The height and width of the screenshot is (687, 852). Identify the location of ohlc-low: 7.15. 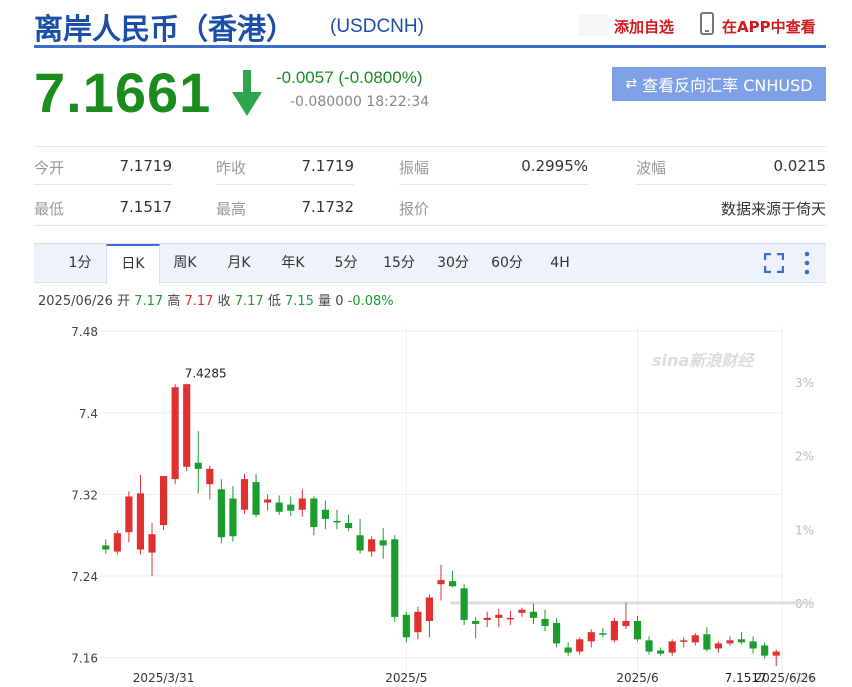
(299, 301).